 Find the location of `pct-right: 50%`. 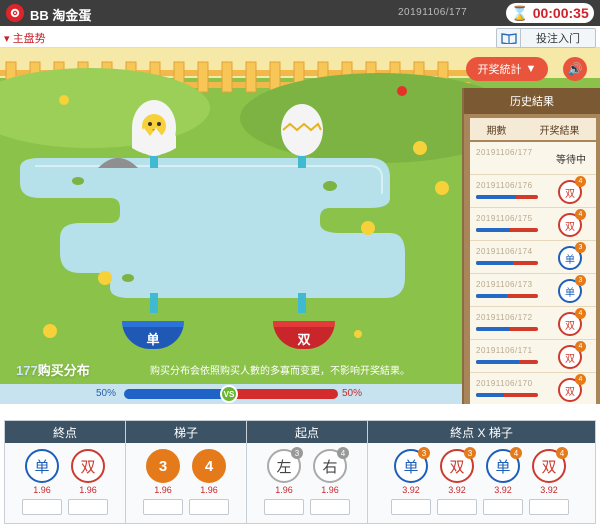

pct-right: 50% is located at coordinates (352, 393).